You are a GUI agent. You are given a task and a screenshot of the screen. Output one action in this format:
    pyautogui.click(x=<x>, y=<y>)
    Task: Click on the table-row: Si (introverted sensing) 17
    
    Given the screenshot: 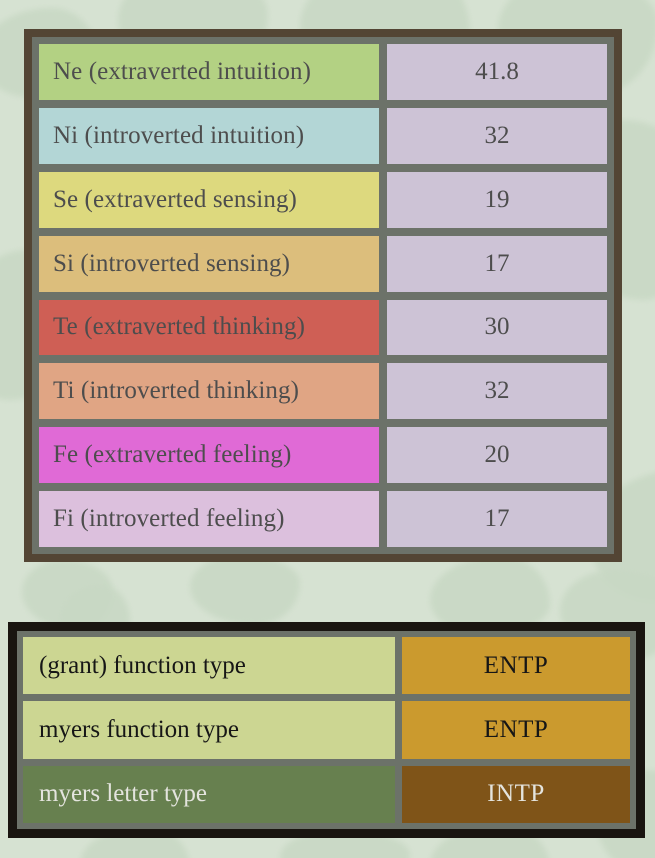 What is the action you would take?
    pyautogui.click(x=323, y=263)
    